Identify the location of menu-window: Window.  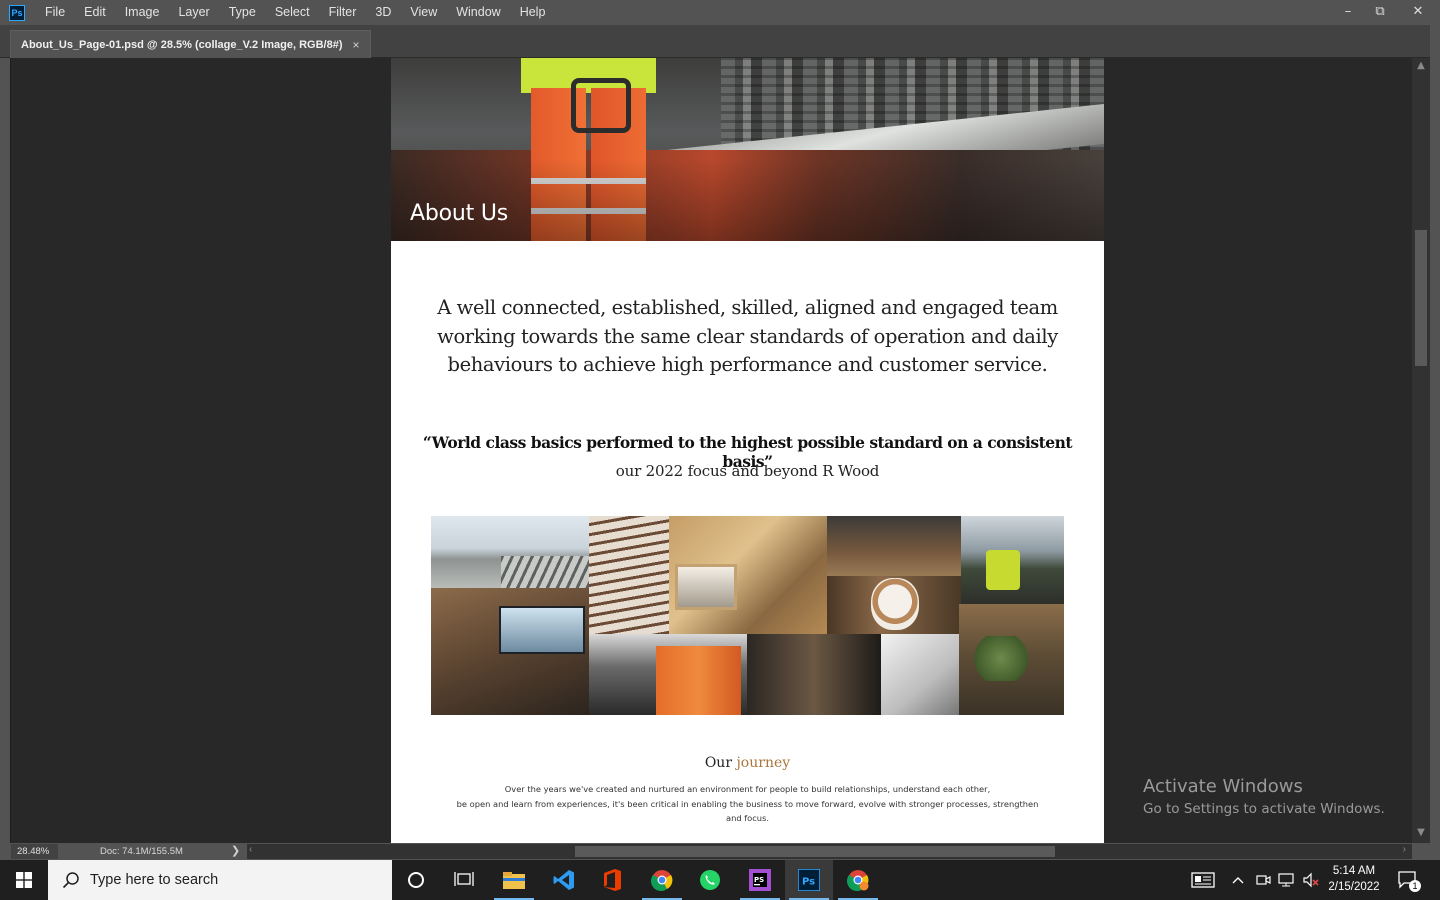
(477, 12).